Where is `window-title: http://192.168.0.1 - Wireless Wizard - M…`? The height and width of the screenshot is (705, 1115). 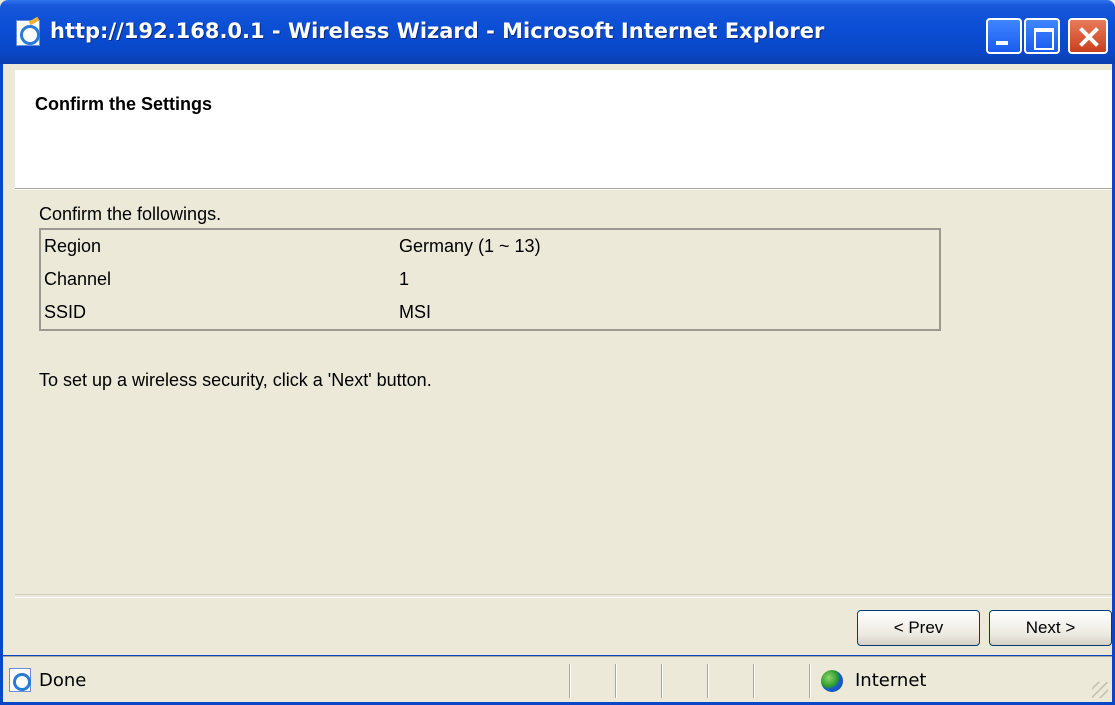
window-title: http://192.168.0.1 - Wireless Wizard - M… is located at coordinates (437, 31).